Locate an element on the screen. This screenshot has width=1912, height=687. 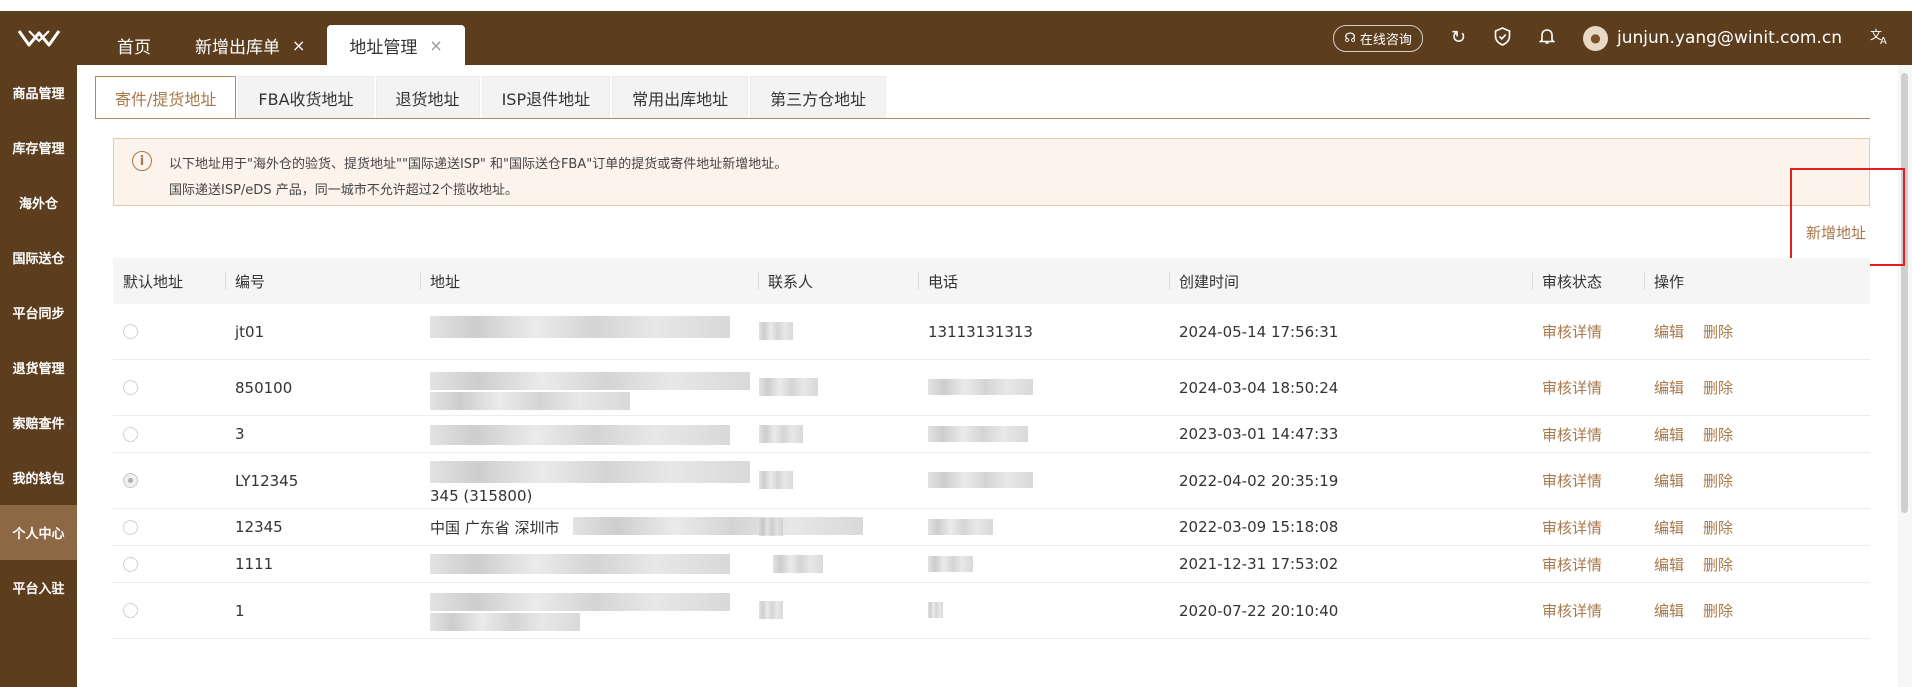
sidebar-item: 平台入驻 is located at coordinates (38, 587).